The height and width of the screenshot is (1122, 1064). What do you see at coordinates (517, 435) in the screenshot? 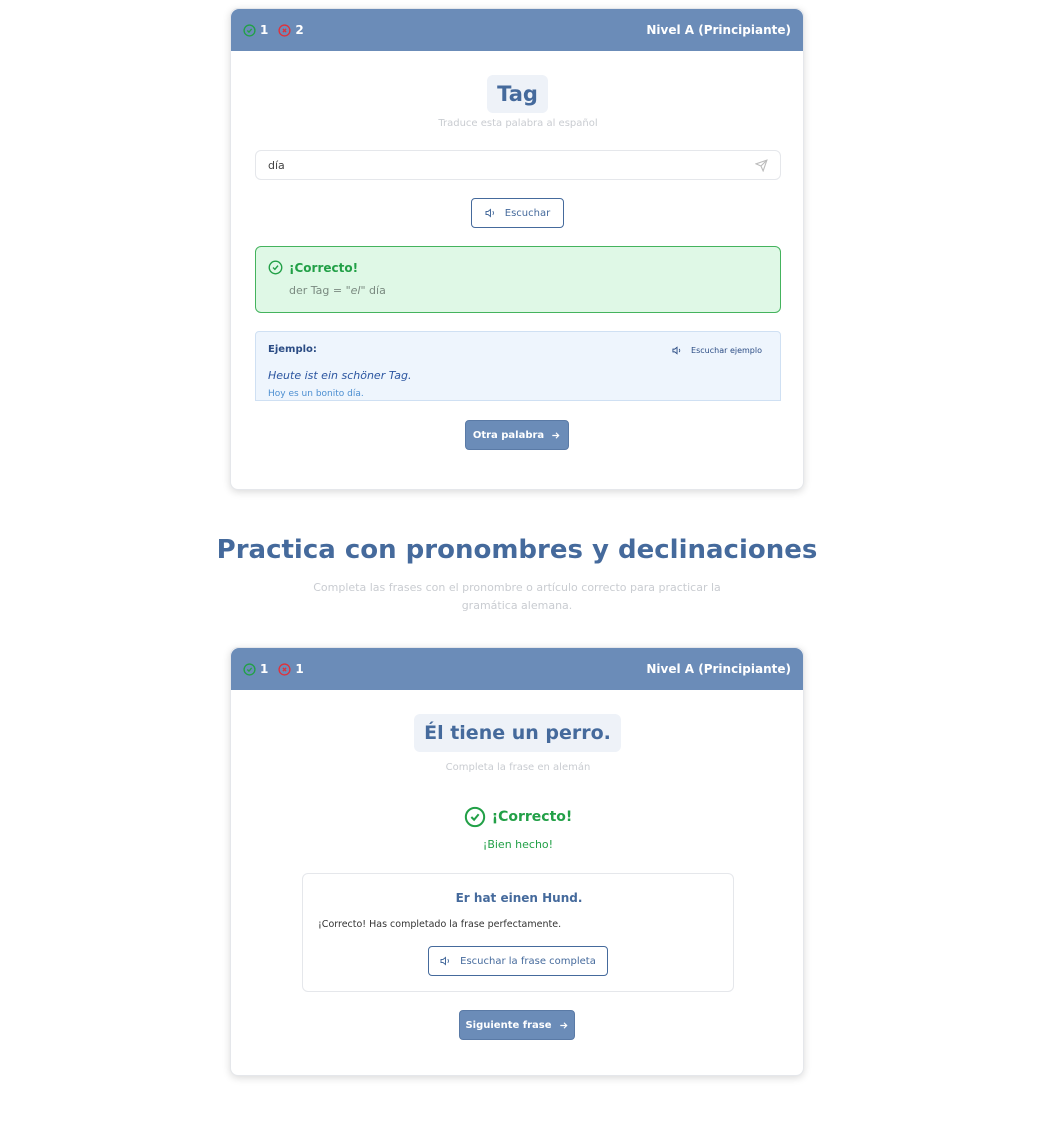
I see `next-word-button: Otra palabra` at bounding box center [517, 435].